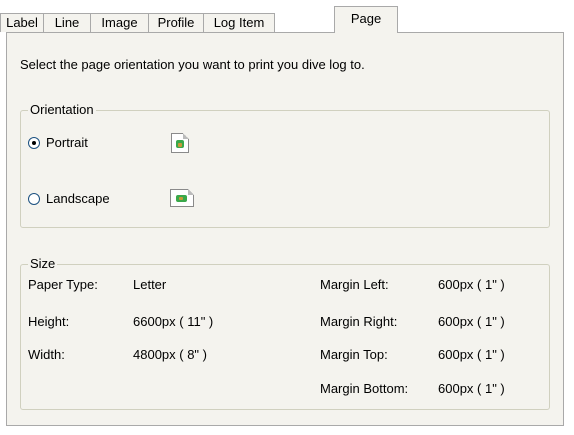 Image resolution: width=574 pixels, height=435 pixels. What do you see at coordinates (67, 22) in the screenshot?
I see `tab-line: Line` at bounding box center [67, 22].